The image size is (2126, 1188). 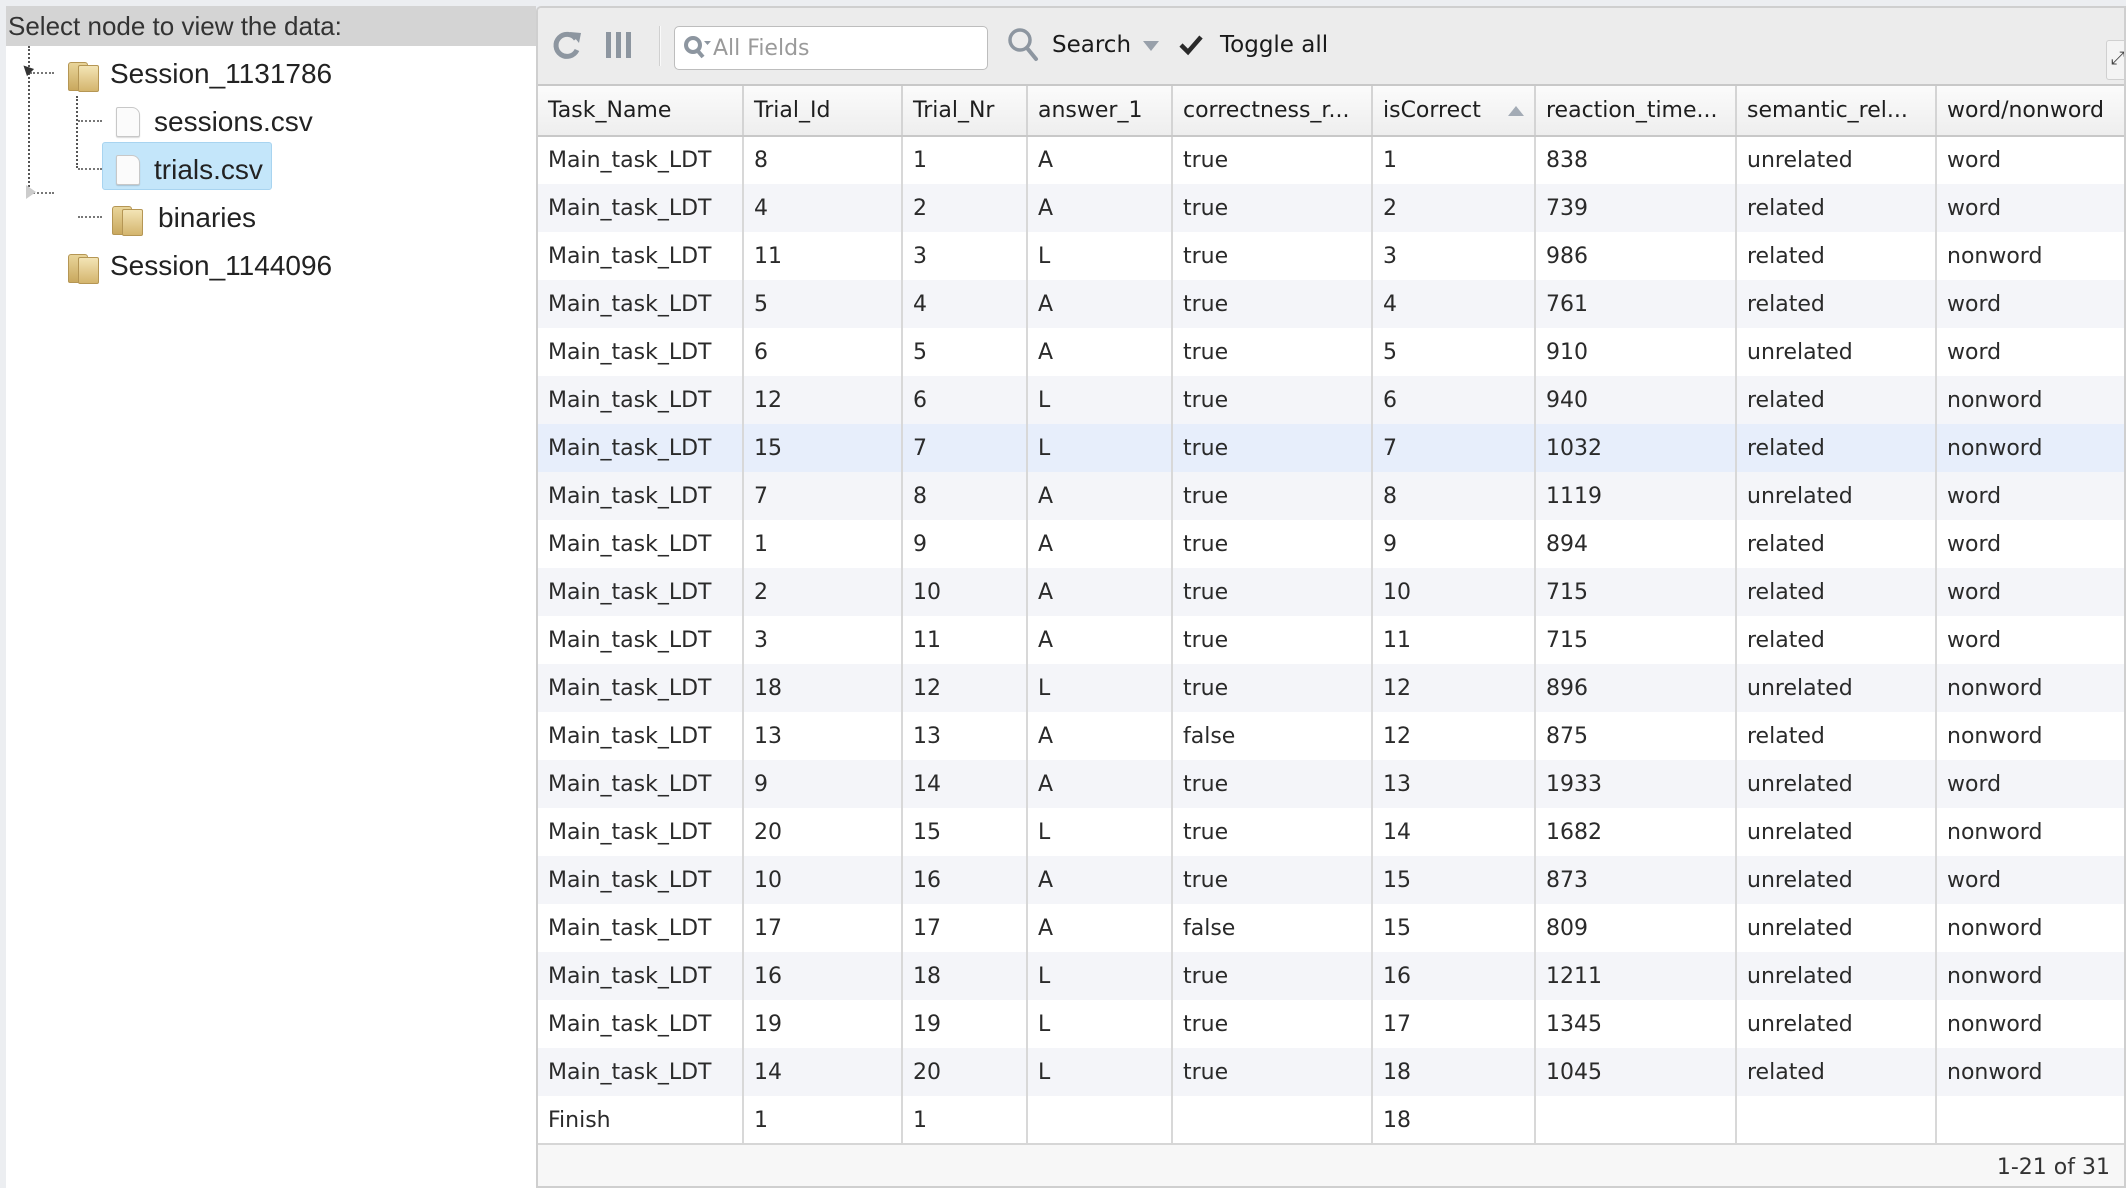 I want to click on tree-node-session-1131786: Session_1131786, so click(x=204, y=74).